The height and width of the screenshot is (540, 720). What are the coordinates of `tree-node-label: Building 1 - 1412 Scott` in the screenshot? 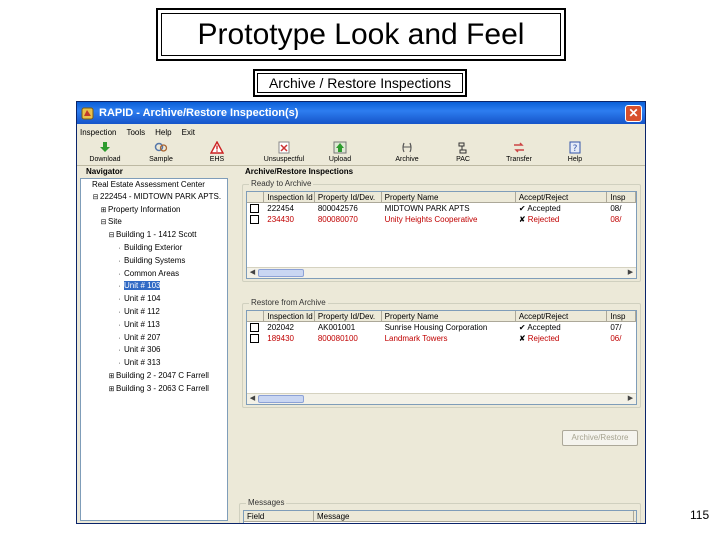 It's located at (156, 235).